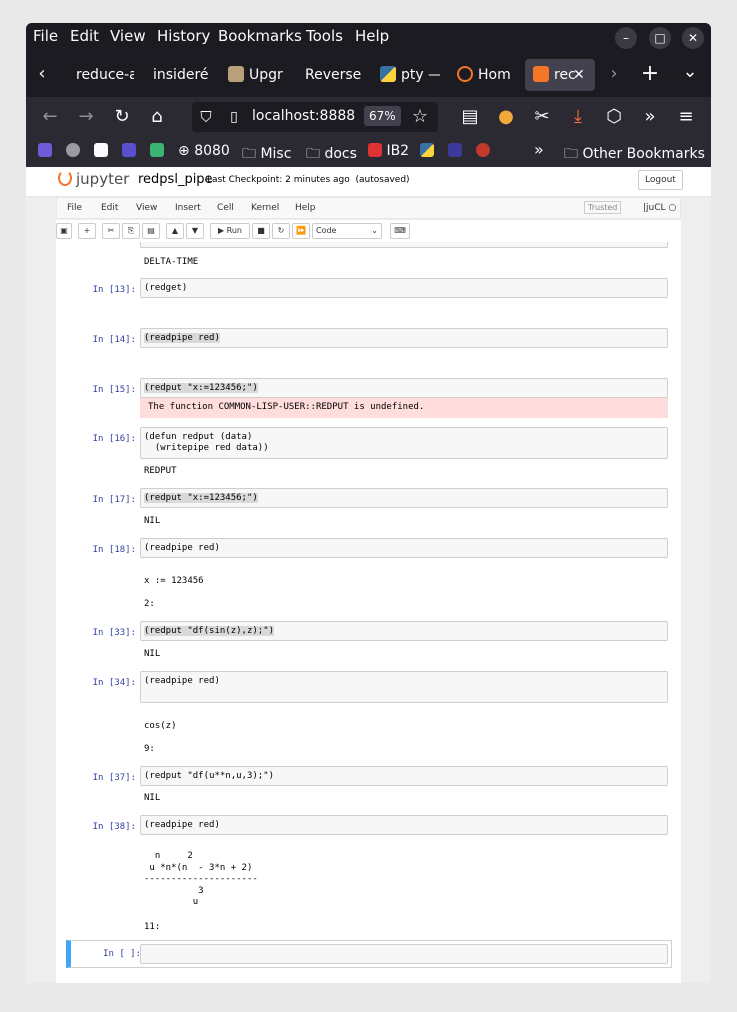 This screenshot has width=737, height=1012. I want to click on museum-icon, so click(101, 150).